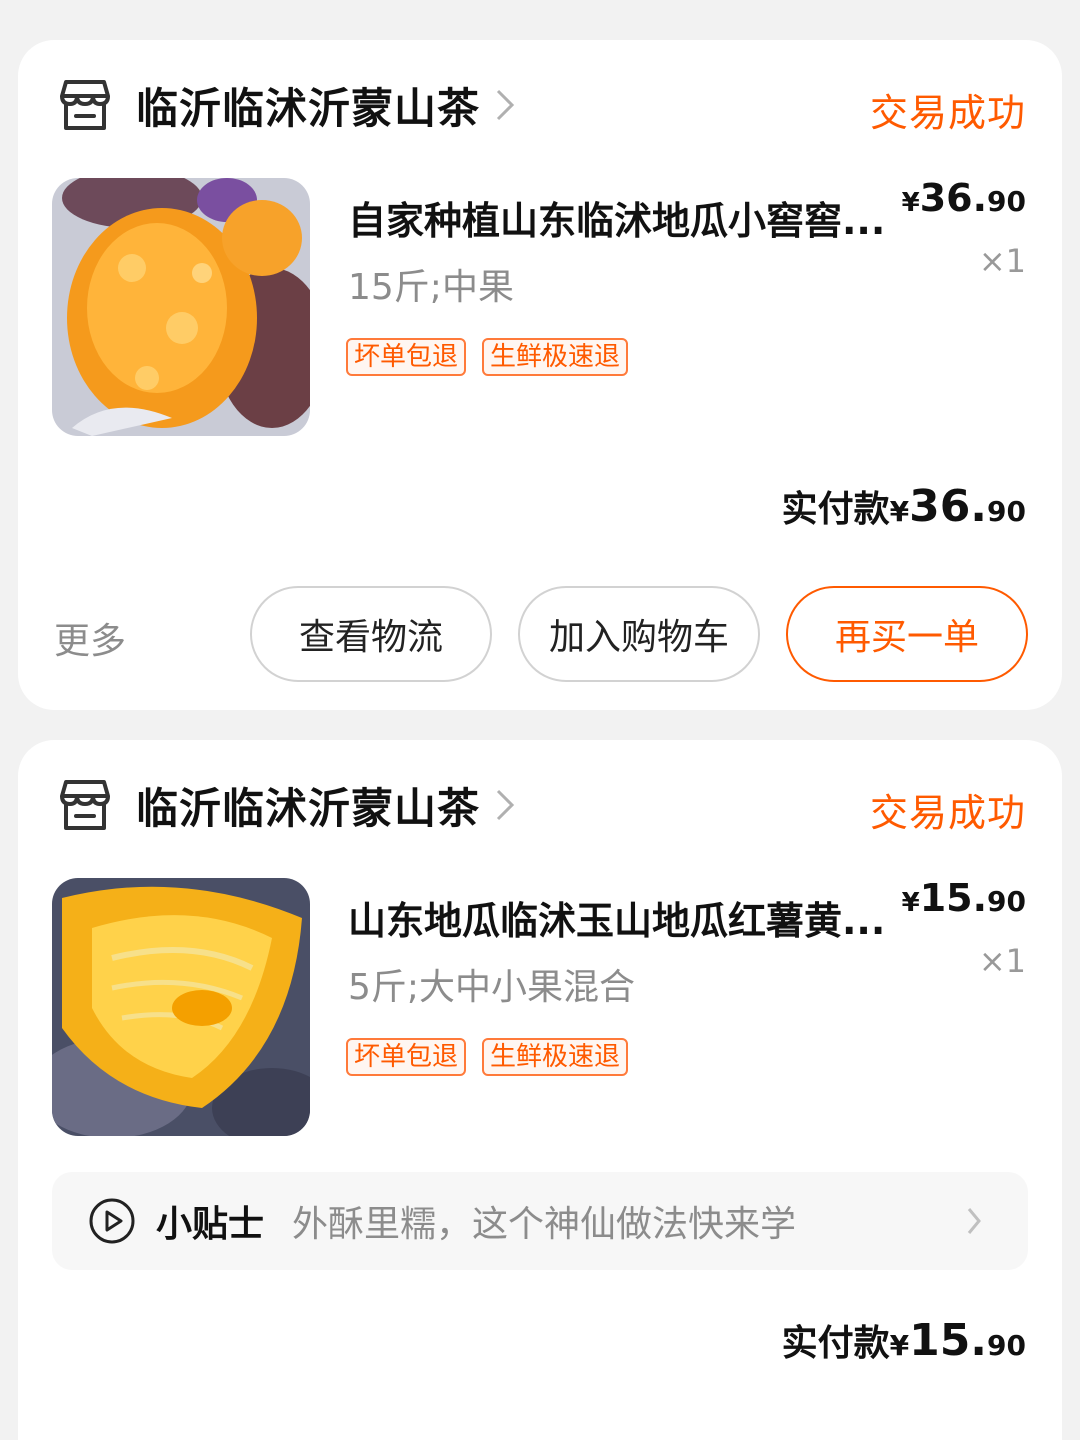  What do you see at coordinates (907, 634) in the screenshot?
I see `buy-again-button: 再买一单` at bounding box center [907, 634].